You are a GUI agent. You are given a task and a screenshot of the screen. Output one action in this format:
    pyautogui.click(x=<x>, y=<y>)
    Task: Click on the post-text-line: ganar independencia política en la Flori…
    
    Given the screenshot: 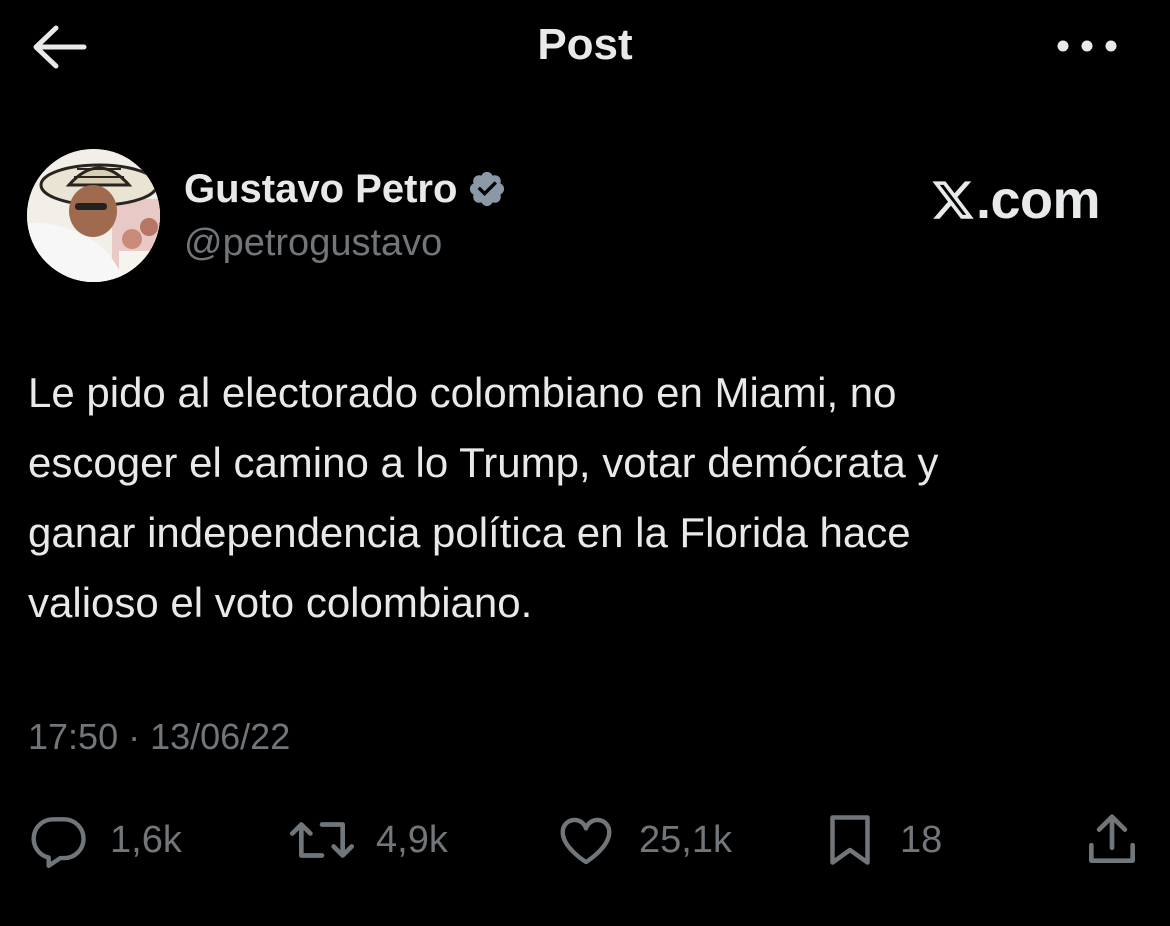 What is the action you would take?
    pyautogui.click(x=469, y=532)
    